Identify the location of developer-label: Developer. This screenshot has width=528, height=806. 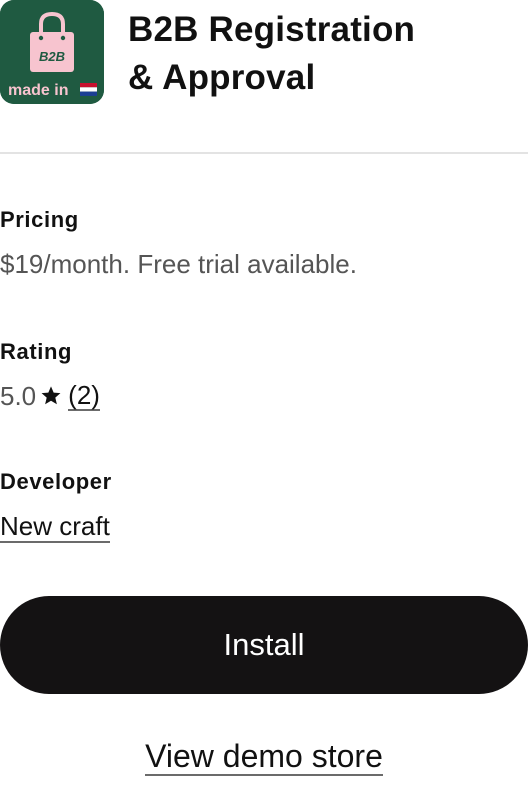
(56, 481).